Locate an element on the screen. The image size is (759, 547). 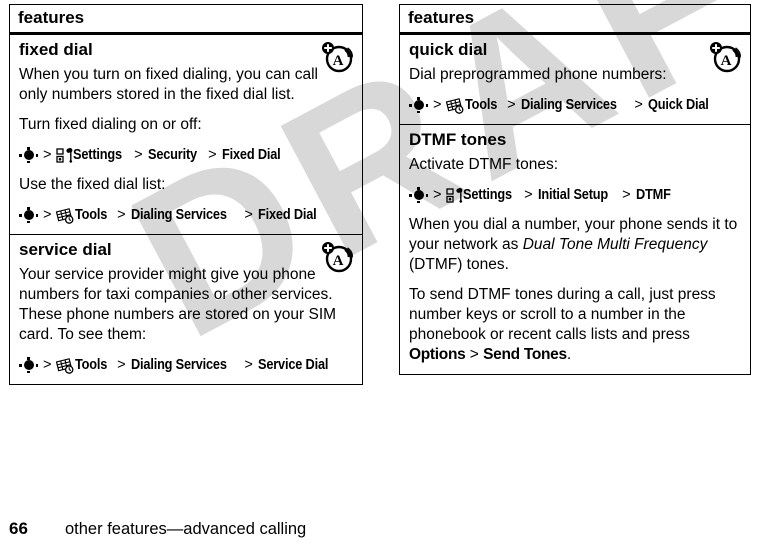
section-title-fixed-dial: fixed dial is located at coordinates (56, 49).